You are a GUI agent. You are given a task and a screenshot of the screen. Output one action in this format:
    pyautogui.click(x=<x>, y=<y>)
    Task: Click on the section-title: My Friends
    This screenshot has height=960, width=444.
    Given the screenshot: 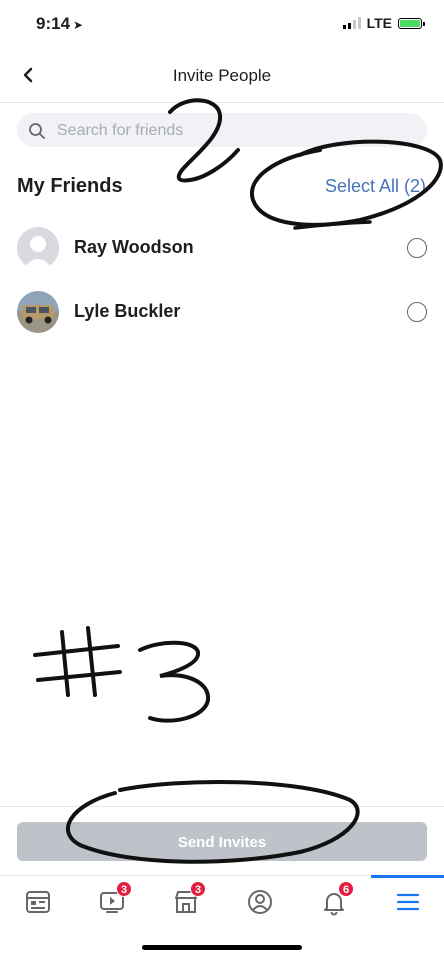 What is the action you would take?
    pyautogui.click(x=70, y=186)
    